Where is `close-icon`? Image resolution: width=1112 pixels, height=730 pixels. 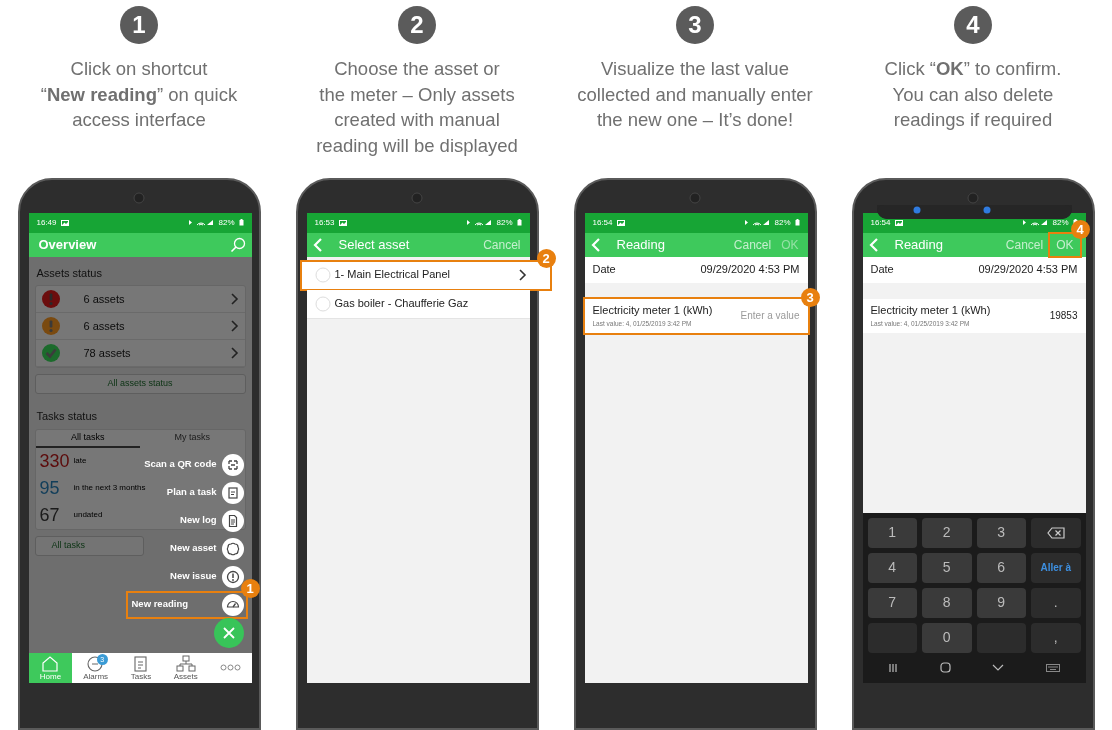
close-icon is located at coordinates (228, 632).